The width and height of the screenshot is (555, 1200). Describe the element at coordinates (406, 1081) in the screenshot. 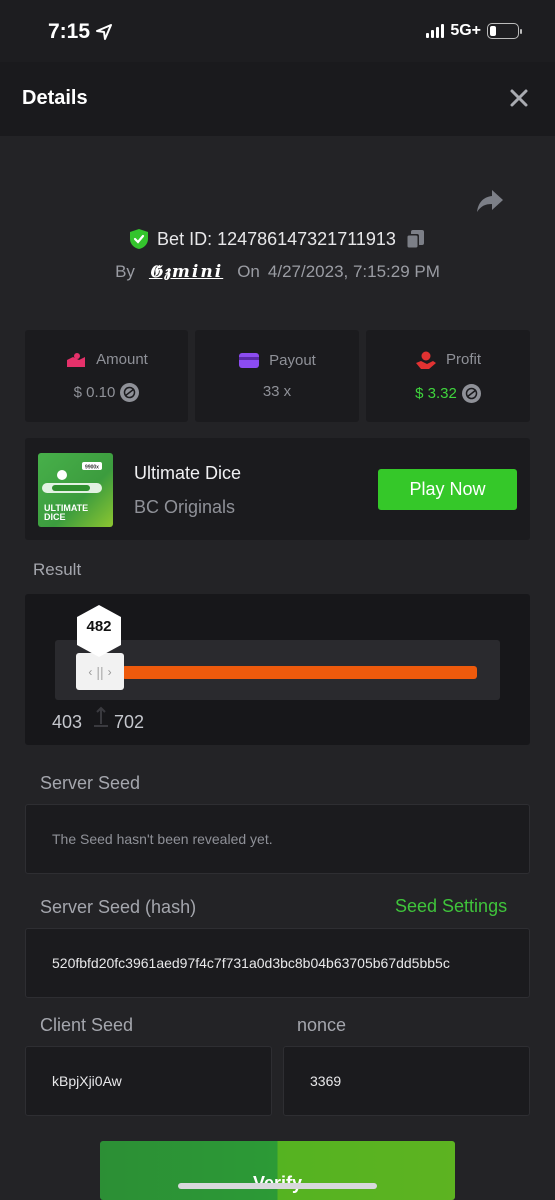

I see `nonce-field: 3369` at that location.